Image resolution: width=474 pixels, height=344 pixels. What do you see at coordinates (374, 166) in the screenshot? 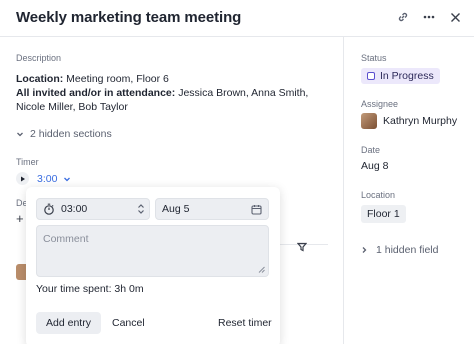
I see `date-field: Aug 8` at bounding box center [374, 166].